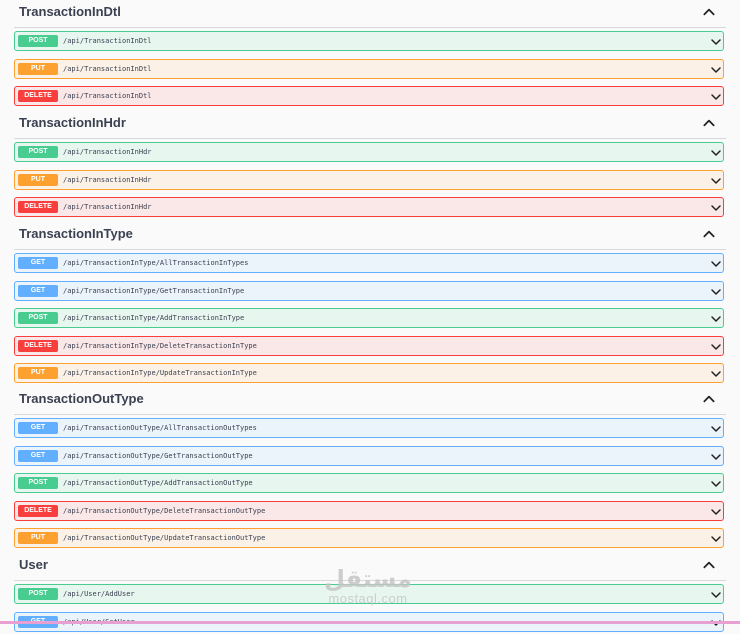 This screenshot has height=634, width=740. What do you see at coordinates (369, 152) in the screenshot?
I see `operation-post: POST/api/TransactionInHdr` at bounding box center [369, 152].